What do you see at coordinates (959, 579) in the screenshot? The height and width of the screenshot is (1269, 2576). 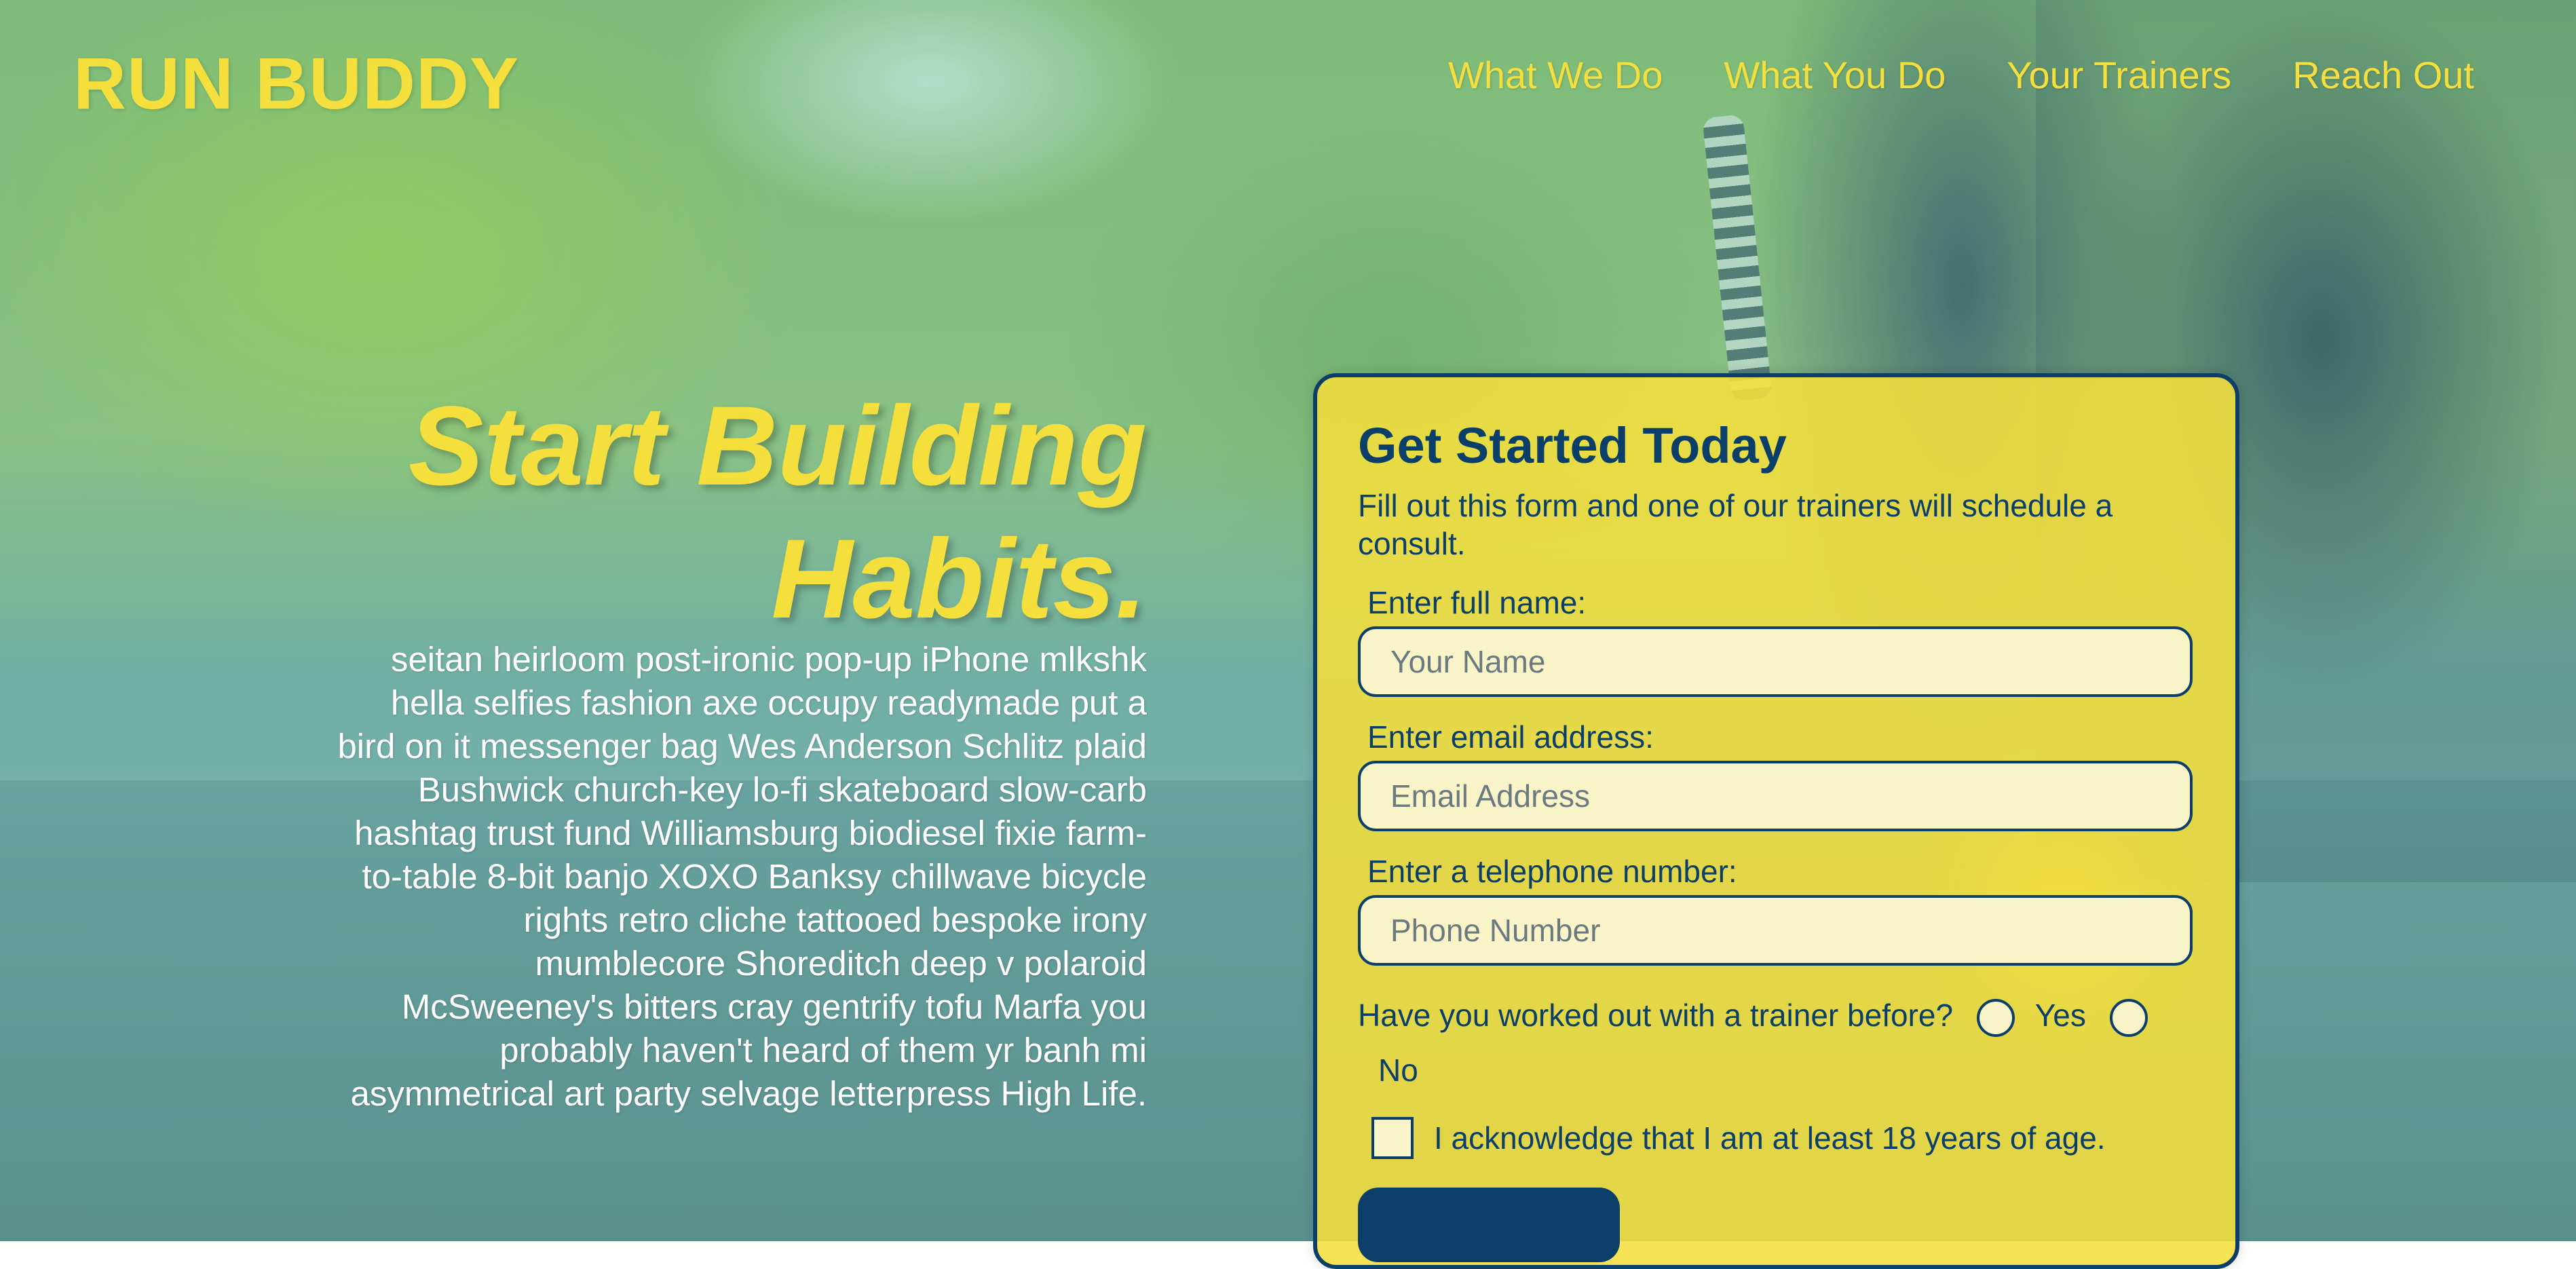 I see `hero-title-line2: Habits.` at bounding box center [959, 579].